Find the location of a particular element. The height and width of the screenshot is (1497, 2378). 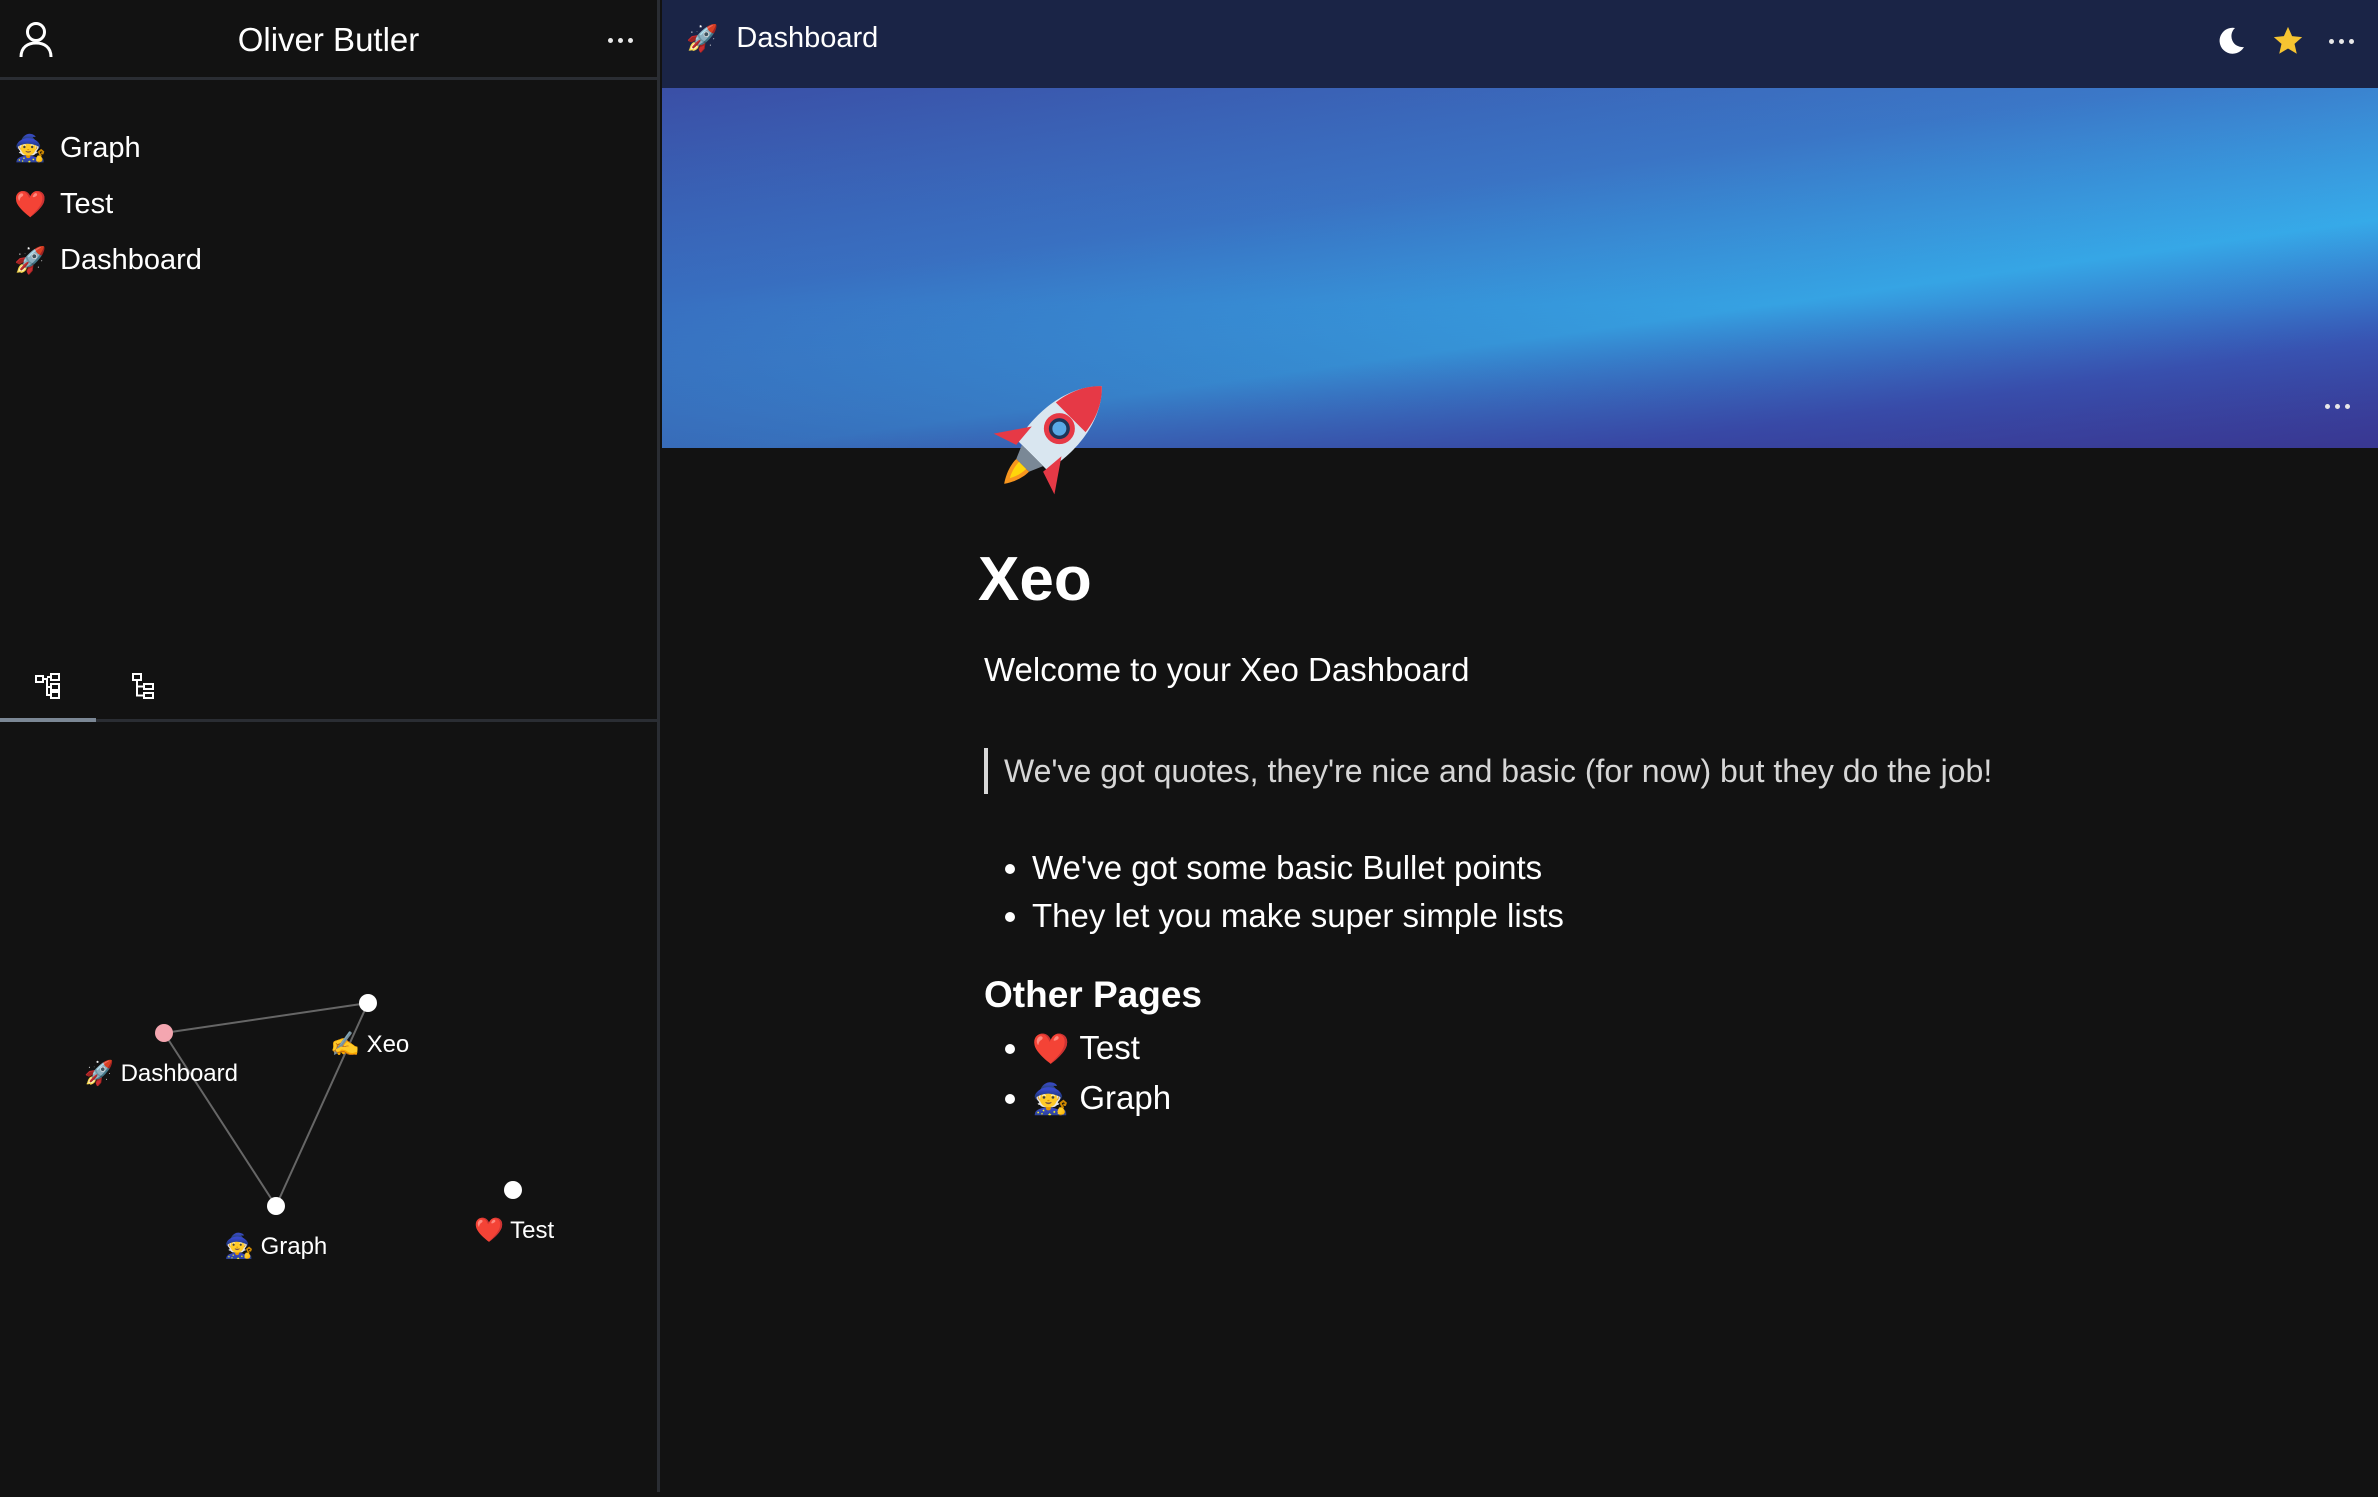

page-more-icon is located at coordinates (2341, 41).